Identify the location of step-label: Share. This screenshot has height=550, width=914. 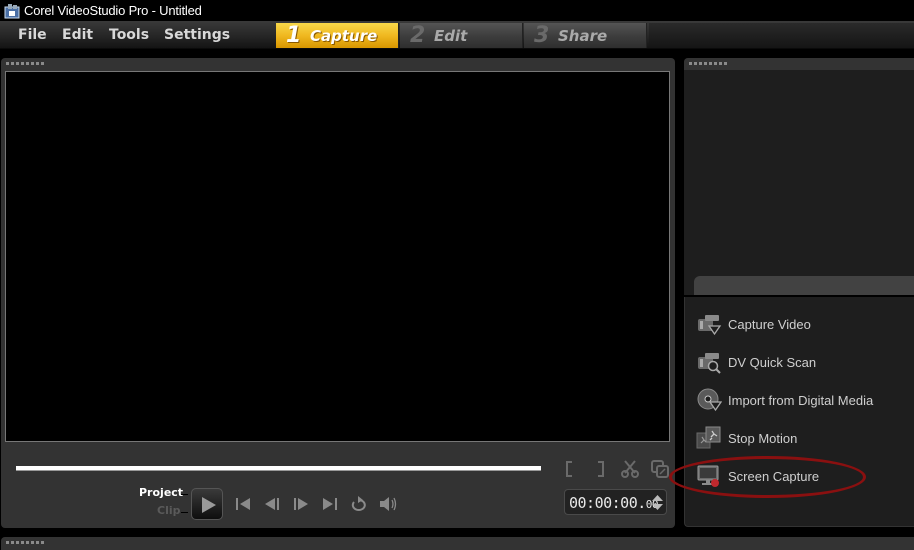
(583, 35).